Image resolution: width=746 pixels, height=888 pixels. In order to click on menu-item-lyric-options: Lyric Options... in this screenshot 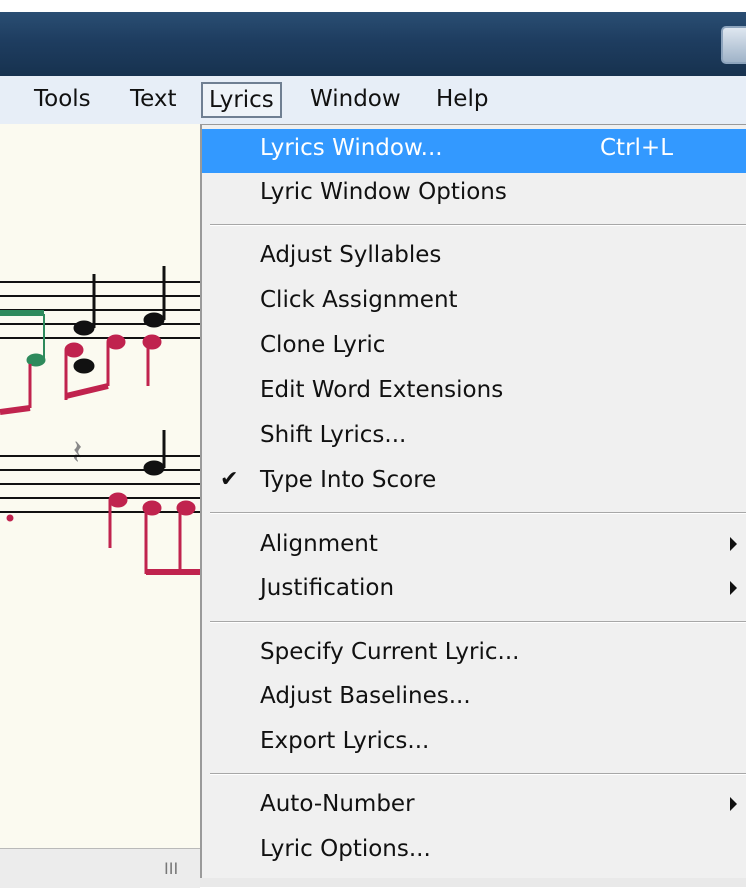, I will do `click(474, 852)`.